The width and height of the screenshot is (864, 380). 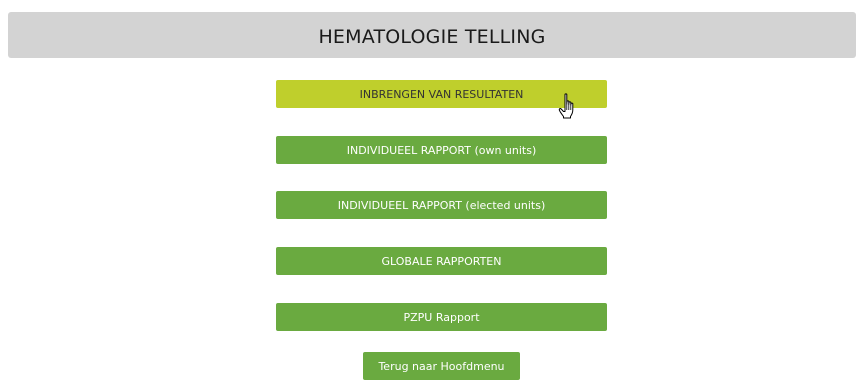 I want to click on page-title: HEMATOLOGIE TELLING, so click(x=432, y=37).